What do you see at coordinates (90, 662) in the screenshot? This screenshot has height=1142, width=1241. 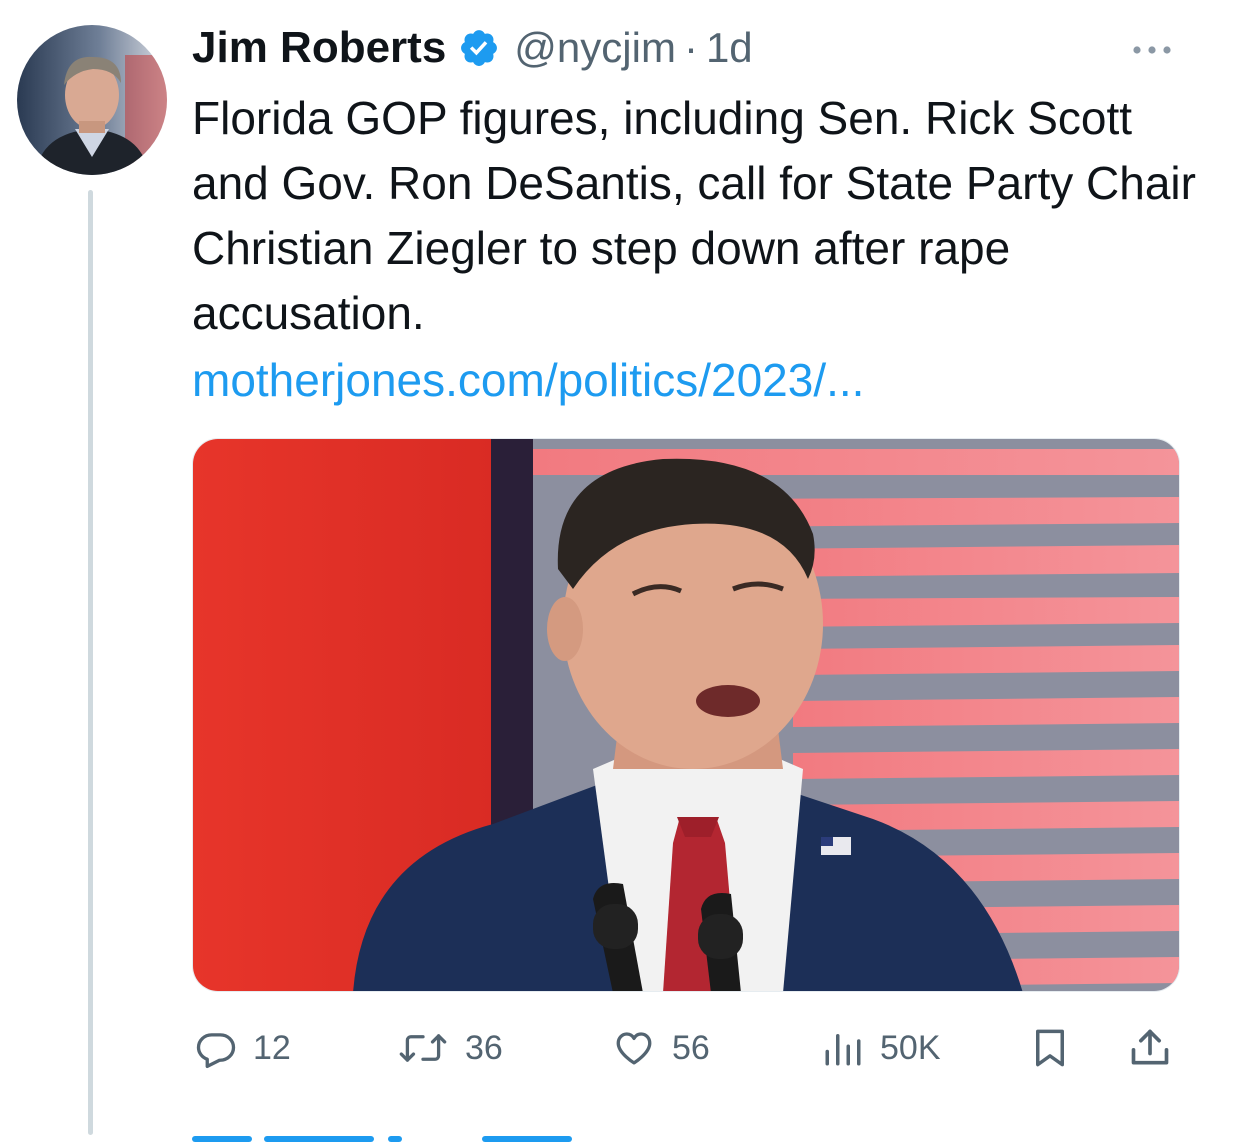 I see `thread-line` at bounding box center [90, 662].